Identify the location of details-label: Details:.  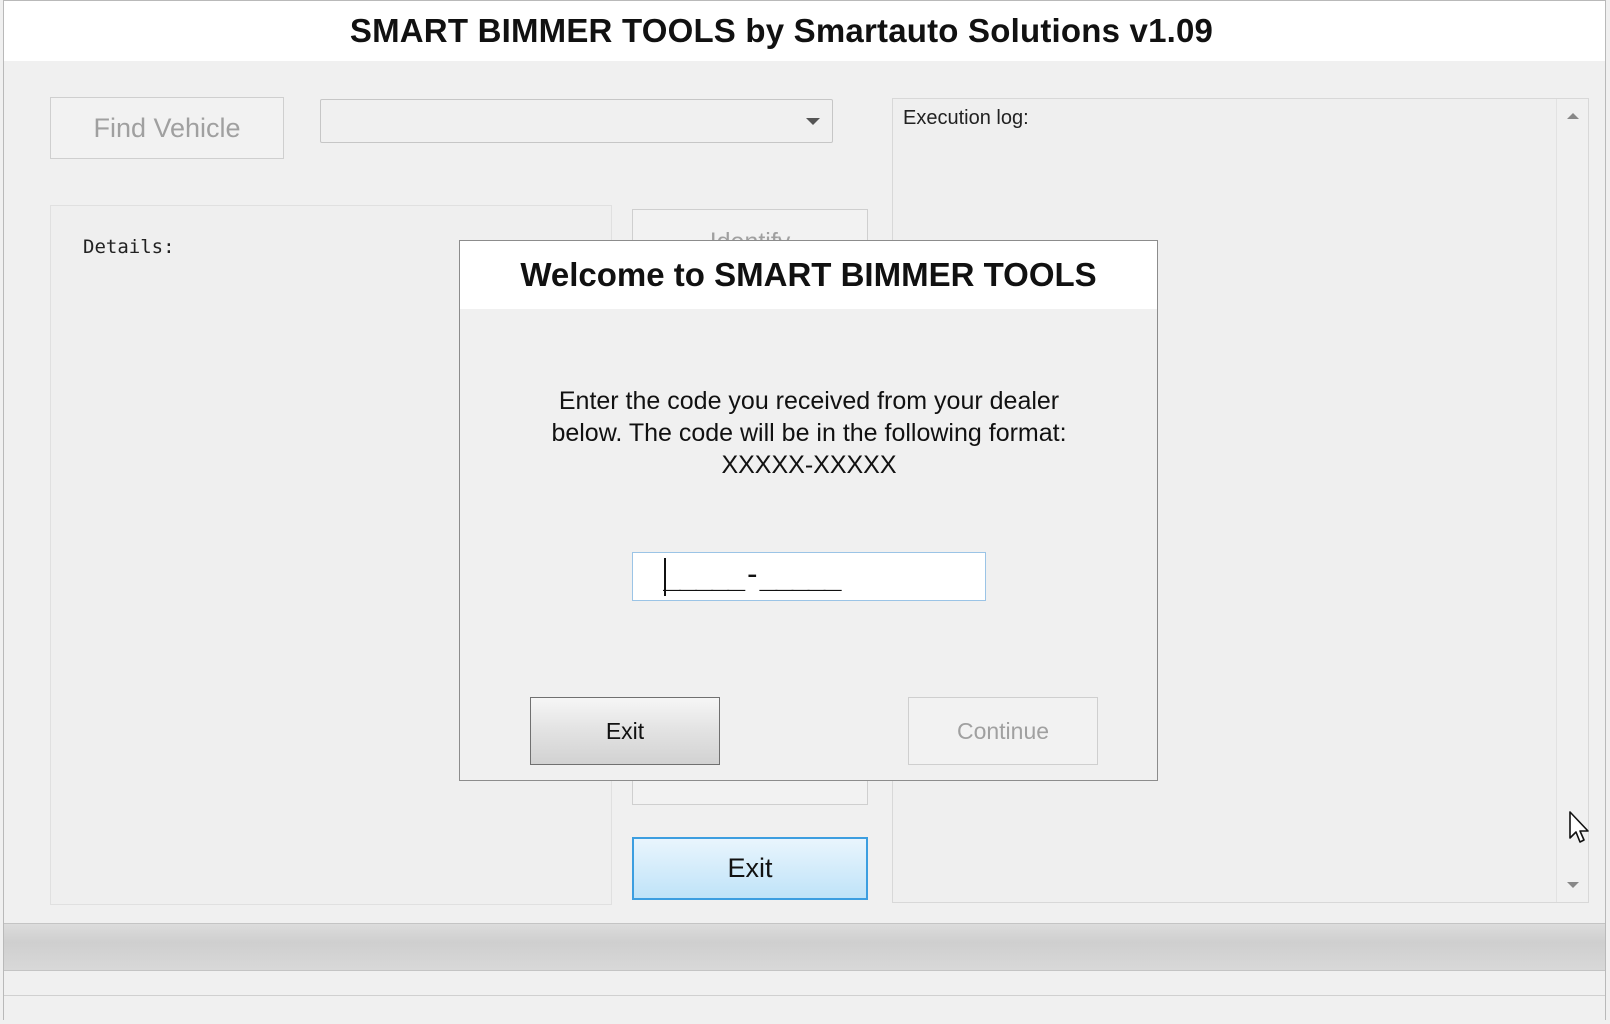
(129, 247).